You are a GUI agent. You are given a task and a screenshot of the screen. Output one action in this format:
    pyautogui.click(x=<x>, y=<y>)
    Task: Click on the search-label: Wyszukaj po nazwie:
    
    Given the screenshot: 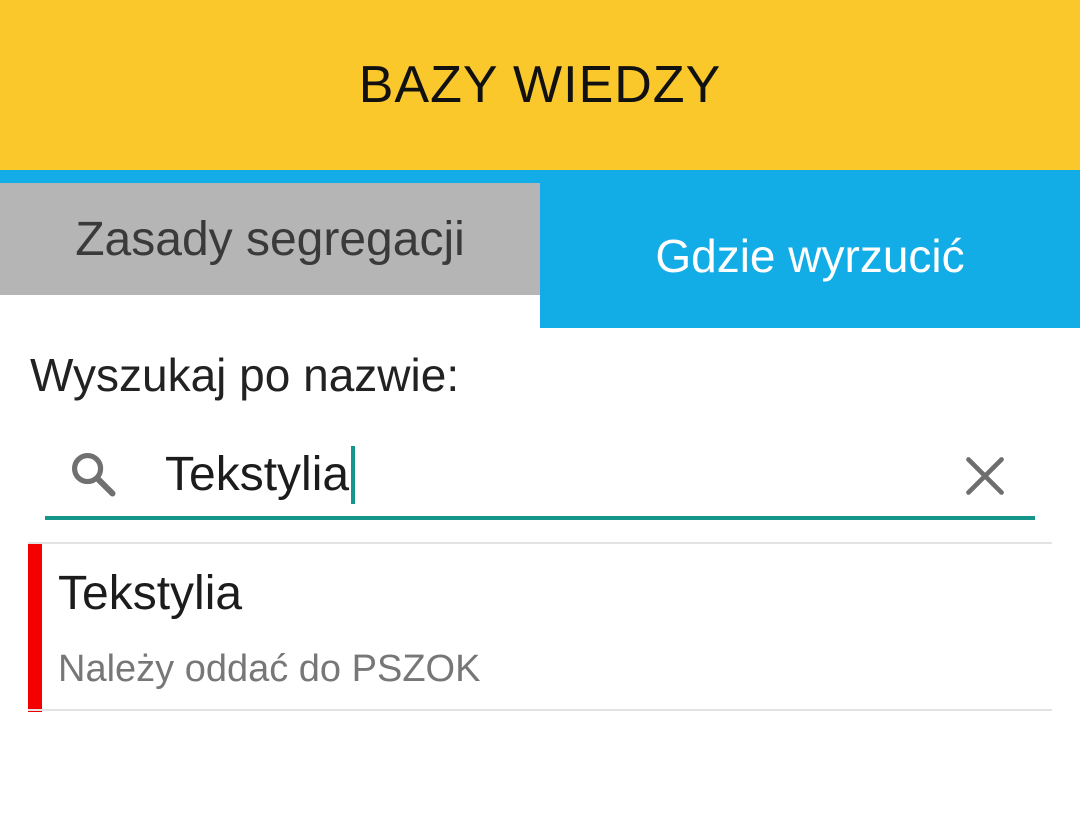 What is the action you would take?
    pyautogui.click(x=245, y=375)
    